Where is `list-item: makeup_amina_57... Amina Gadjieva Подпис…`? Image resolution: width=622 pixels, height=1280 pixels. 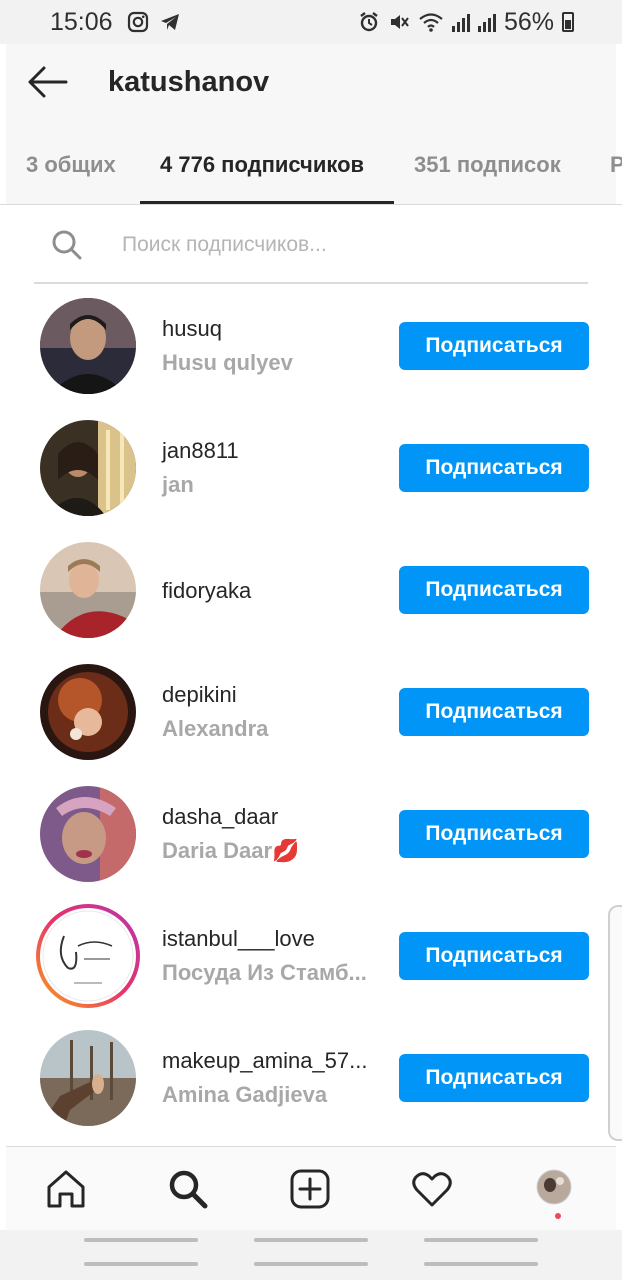 list-item: makeup_amina_57... Amina Gadjieva Подпис… is located at coordinates (311, 1079).